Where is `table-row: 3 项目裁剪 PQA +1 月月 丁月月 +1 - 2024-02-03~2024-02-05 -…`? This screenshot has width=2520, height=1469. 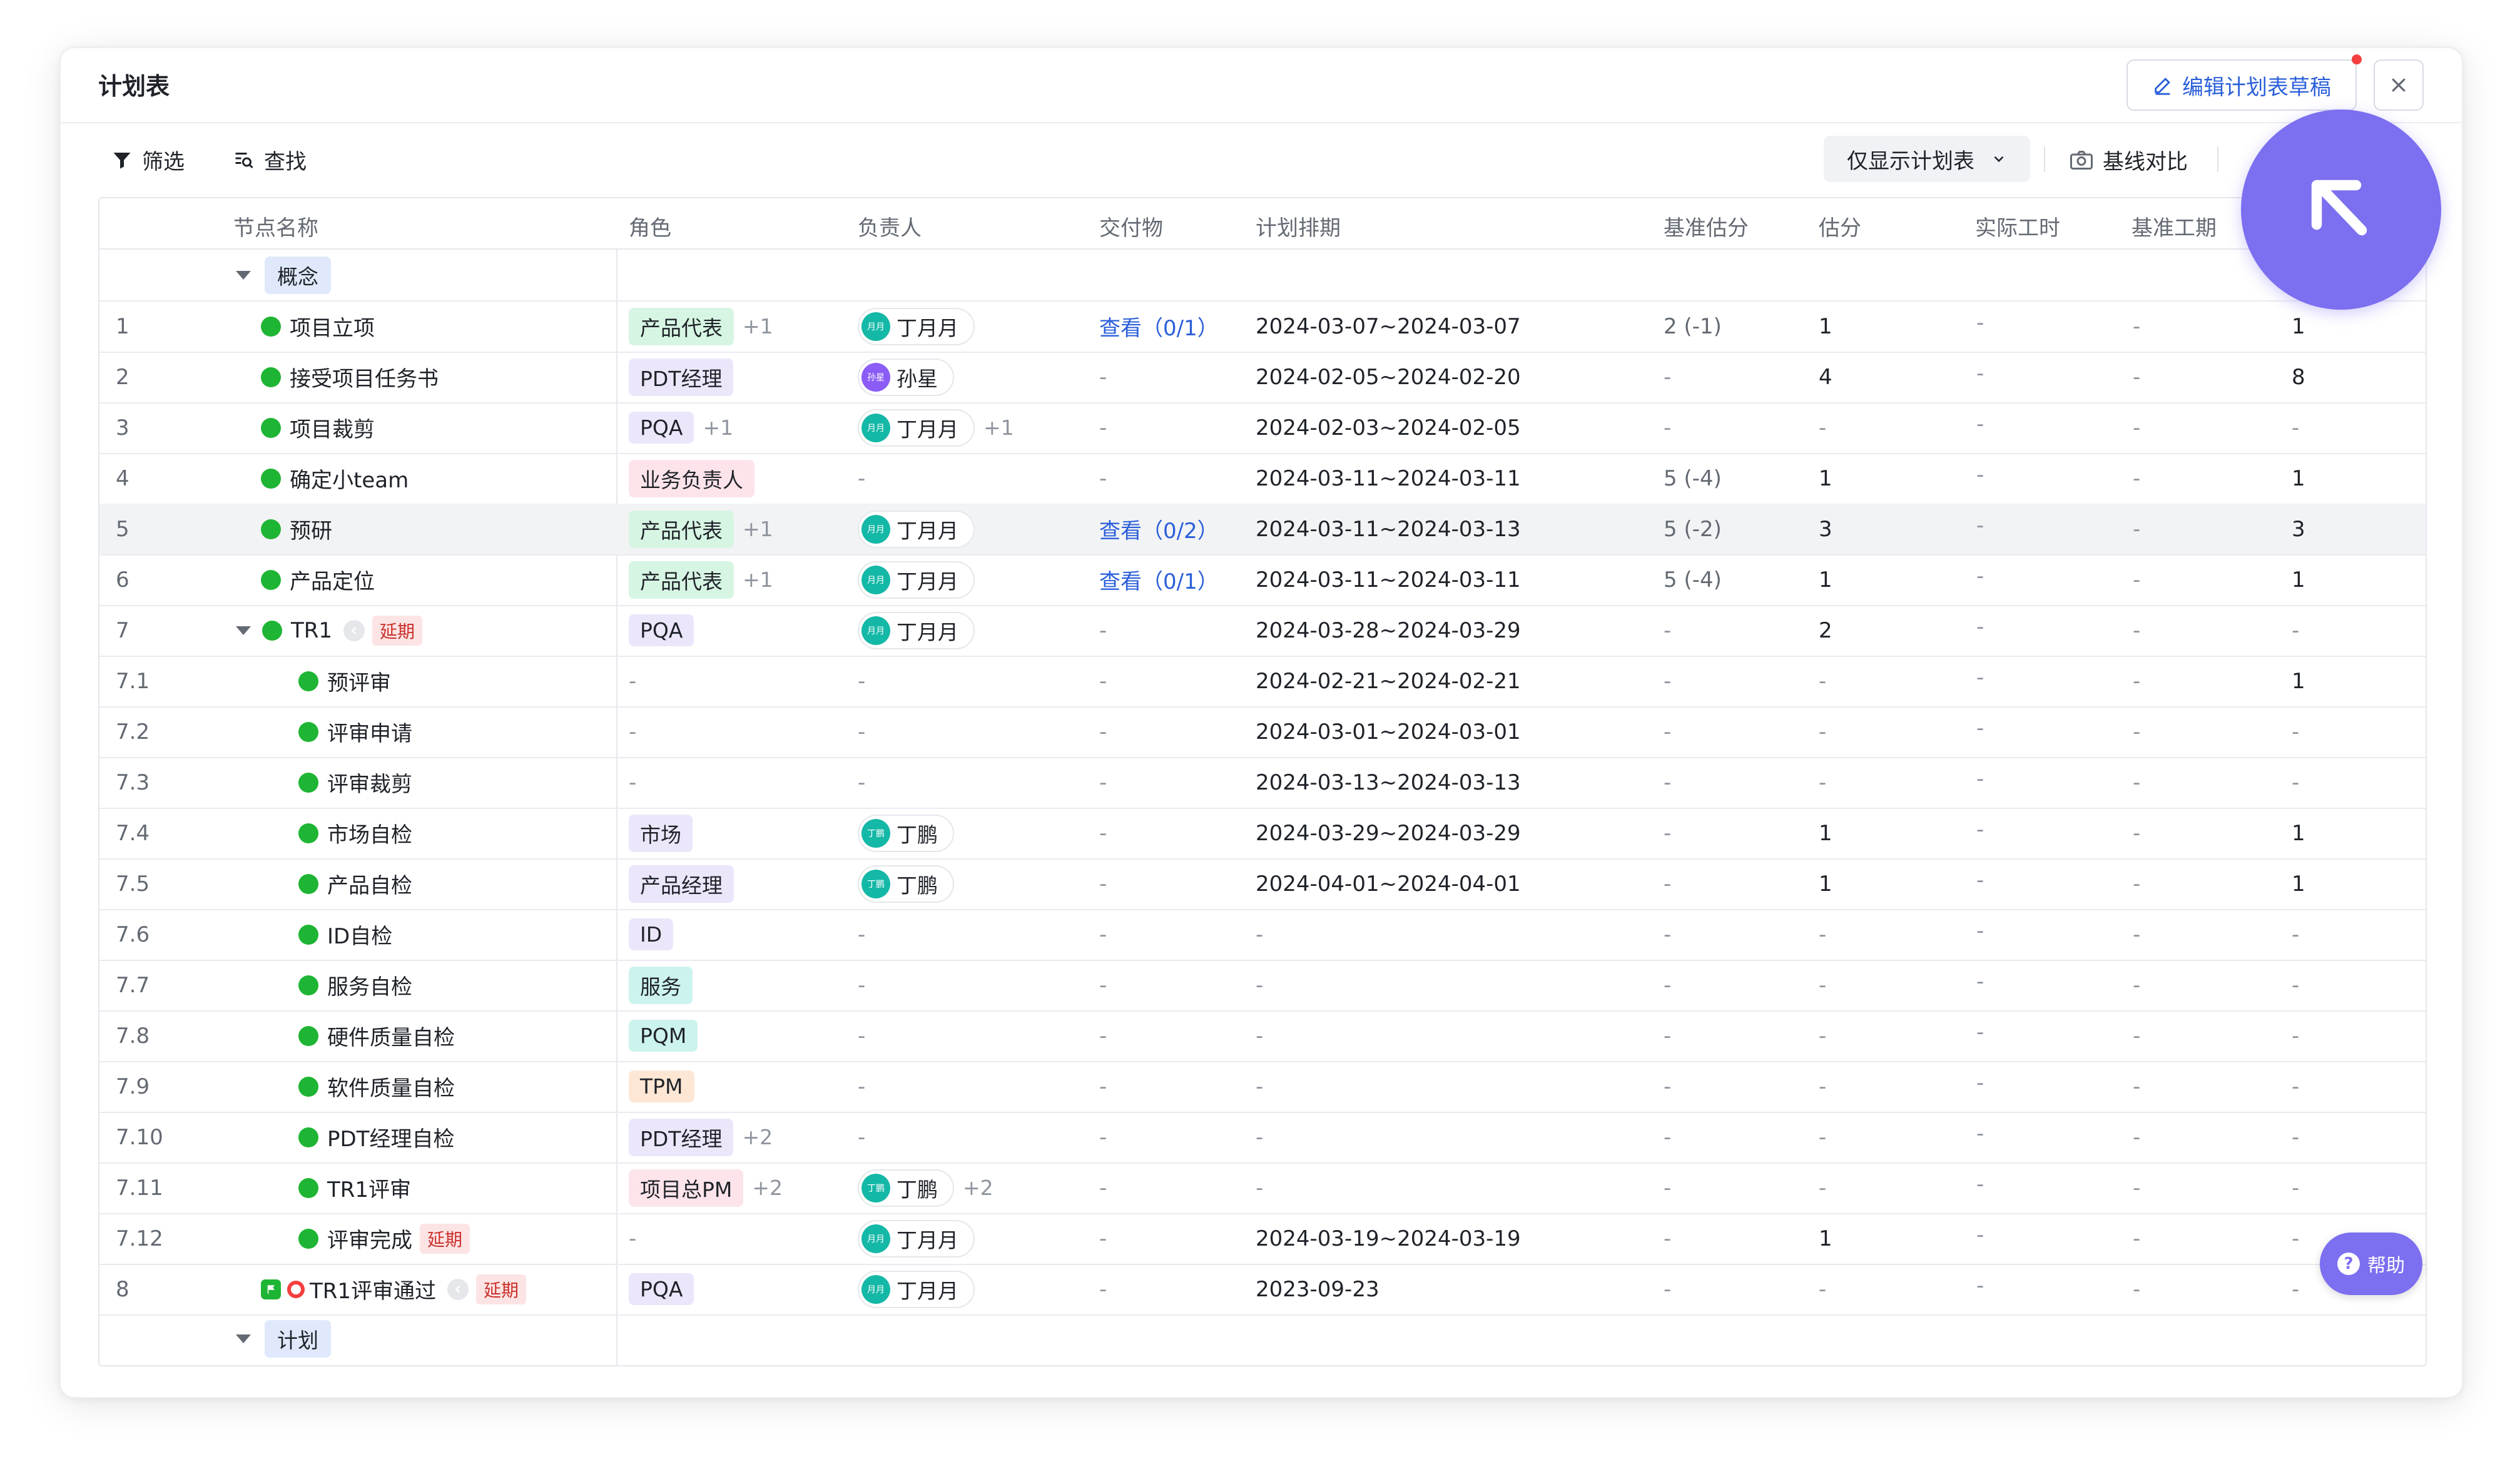
table-row: 3 项目裁剪 PQA +1 月月 丁月月 +1 - 2024-02-03~2024-02-05 -… is located at coordinates (1262, 428).